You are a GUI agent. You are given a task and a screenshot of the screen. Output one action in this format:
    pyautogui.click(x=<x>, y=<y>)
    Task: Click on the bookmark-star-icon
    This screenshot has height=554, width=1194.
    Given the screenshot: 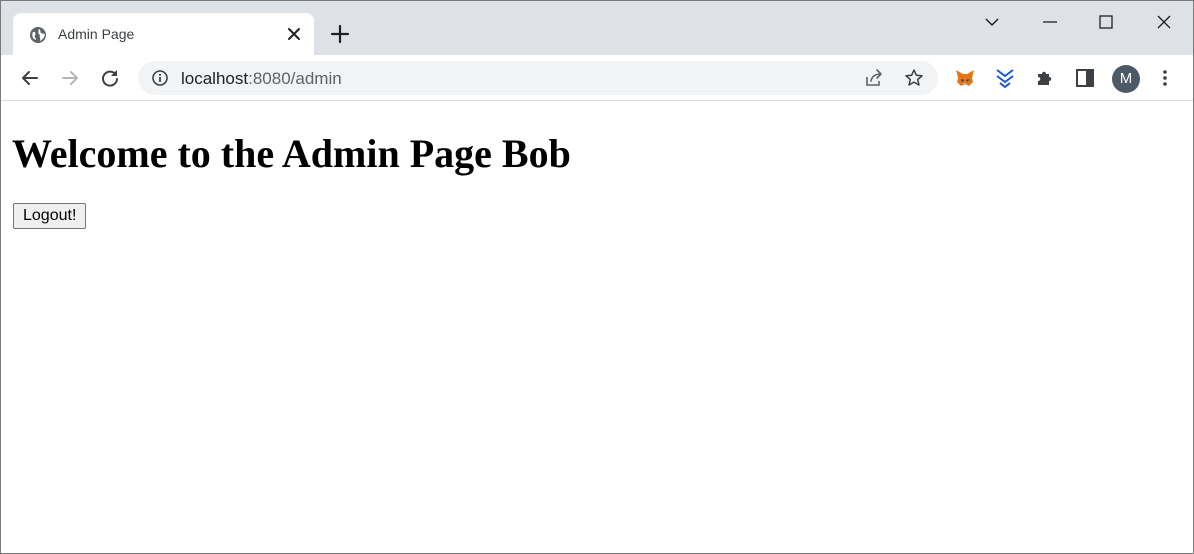 What is the action you would take?
    pyautogui.click(x=914, y=78)
    